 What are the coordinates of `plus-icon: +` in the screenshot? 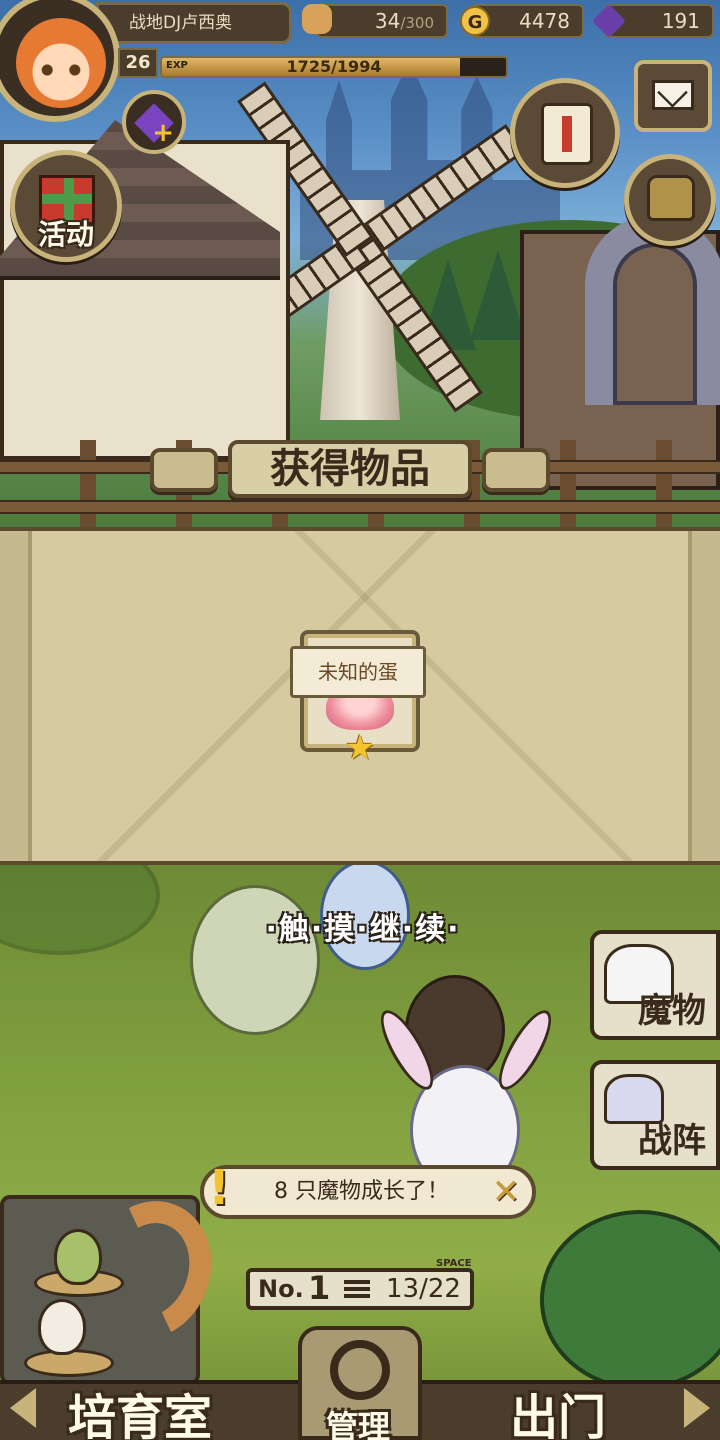 It's located at (163, 133).